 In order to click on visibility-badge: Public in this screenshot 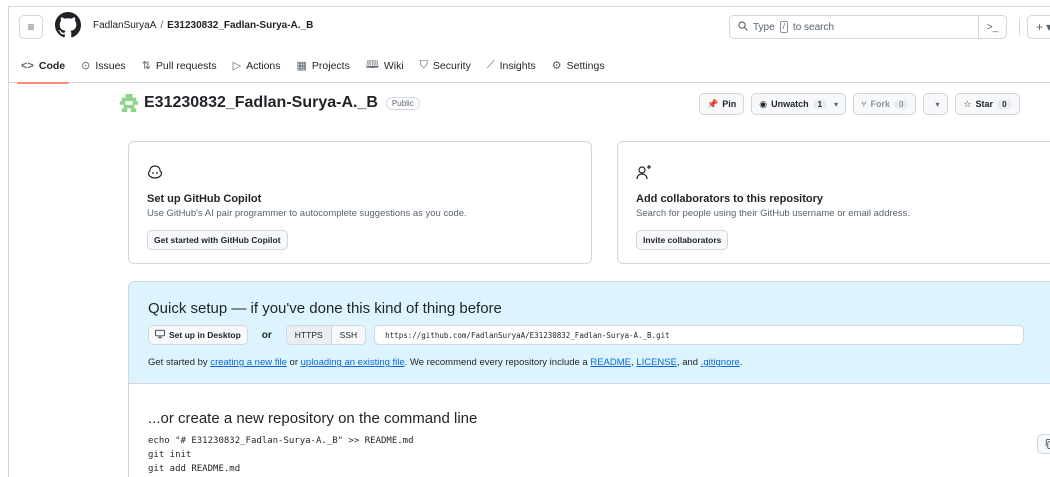, I will do `click(402, 103)`.